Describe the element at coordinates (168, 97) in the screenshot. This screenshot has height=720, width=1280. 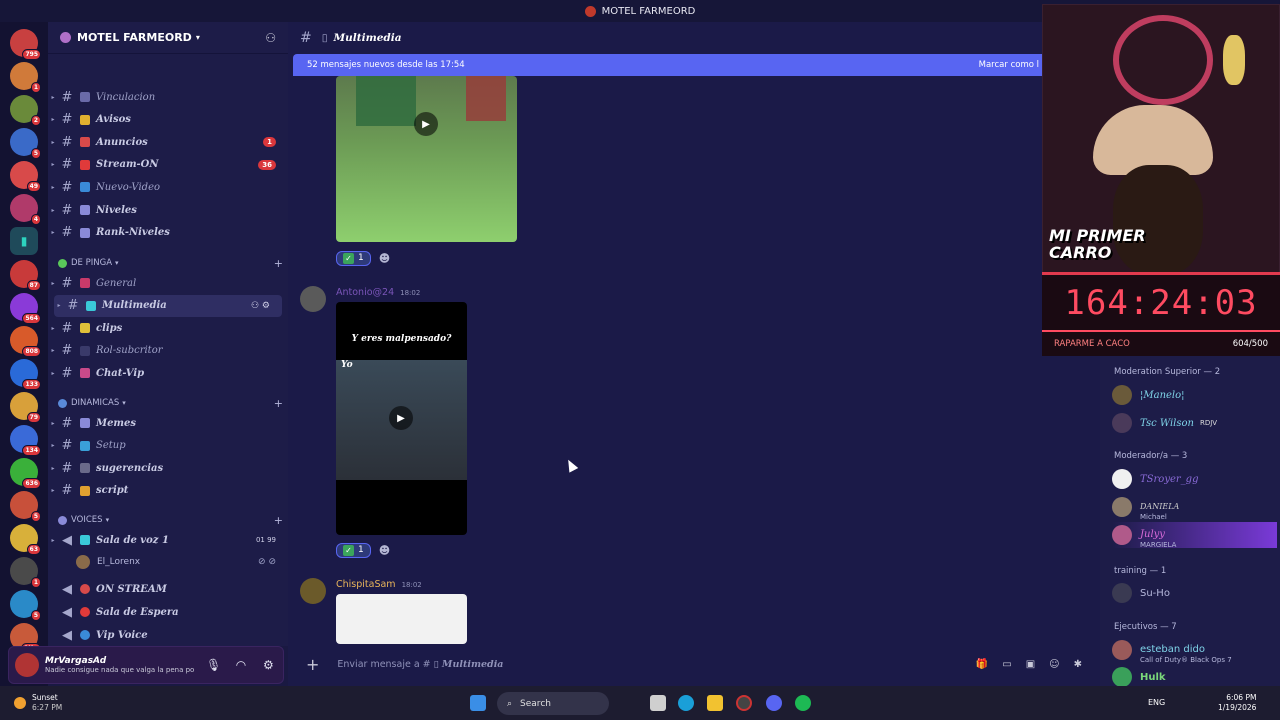
I see `channel-item: ▸ # Vinculacion` at that location.